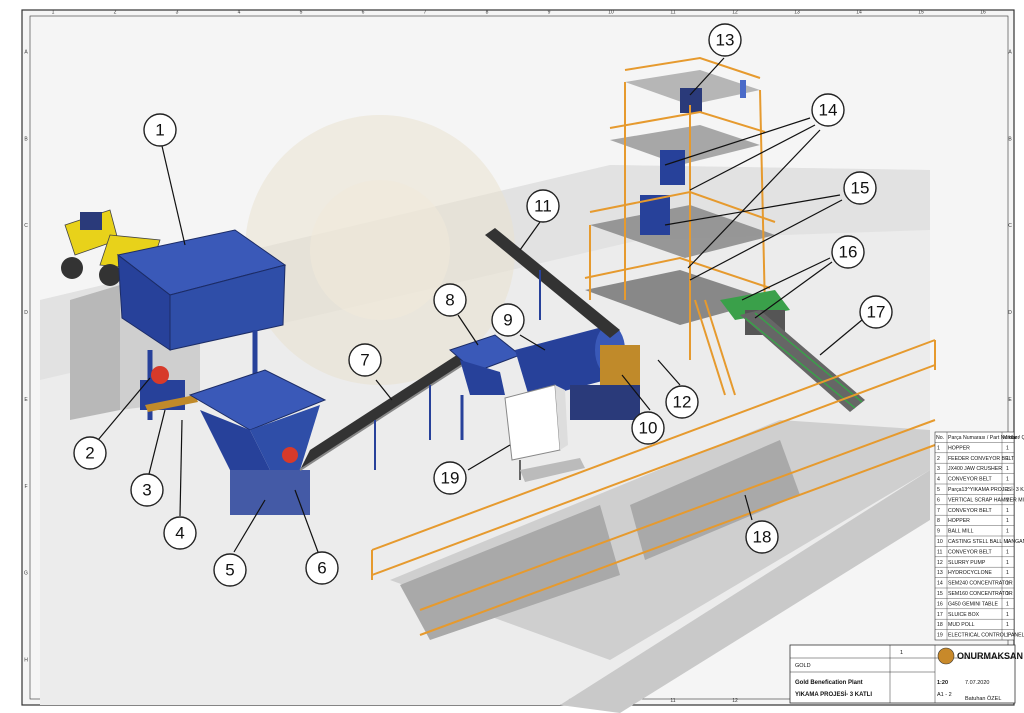 This screenshot has height=713, width=1024. I want to click on callout-number: 18, so click(762, 537).